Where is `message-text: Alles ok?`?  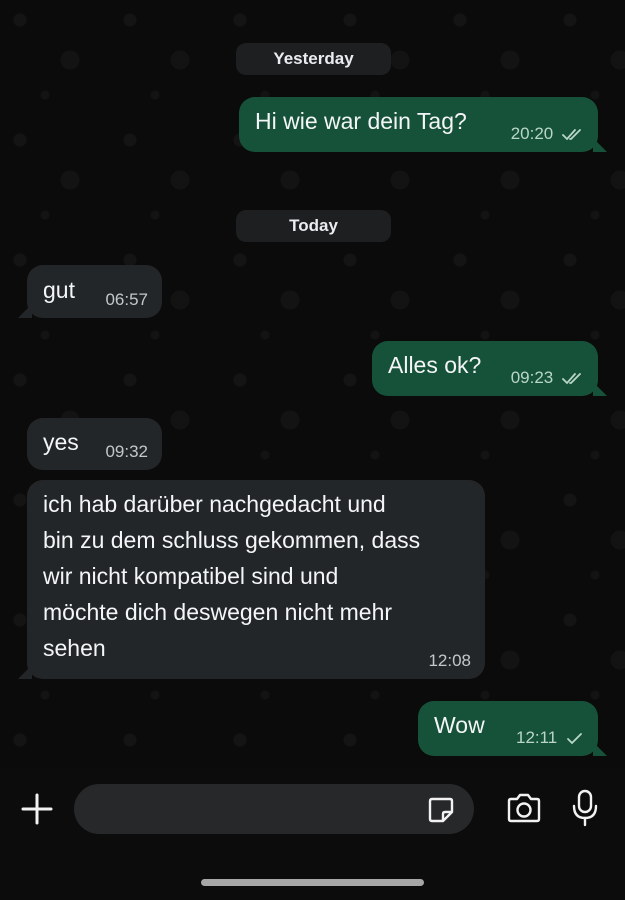
message-text: Alles ok? is located at coordinates (435, 365).